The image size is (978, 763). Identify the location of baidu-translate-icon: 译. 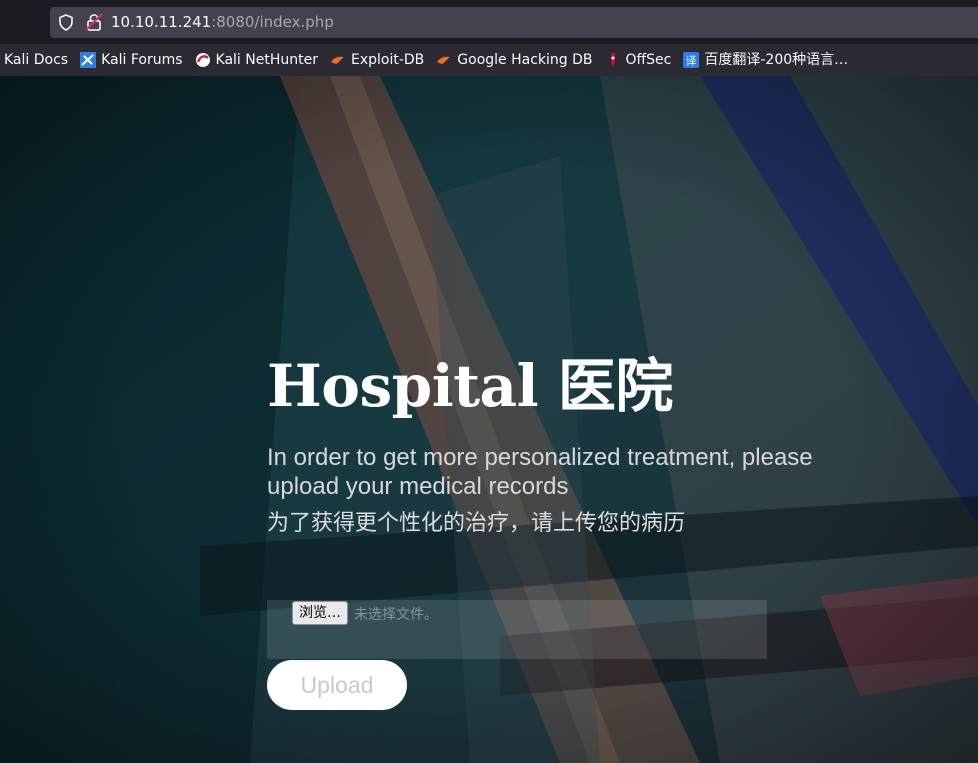
(691, 60).